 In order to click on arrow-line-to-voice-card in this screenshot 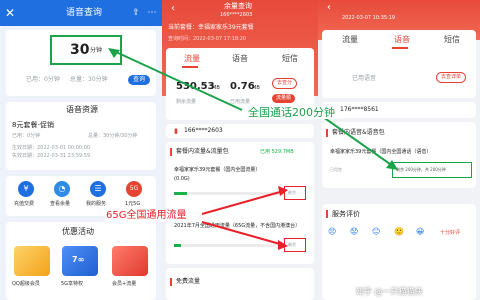, I will do `click(179, 81)`.